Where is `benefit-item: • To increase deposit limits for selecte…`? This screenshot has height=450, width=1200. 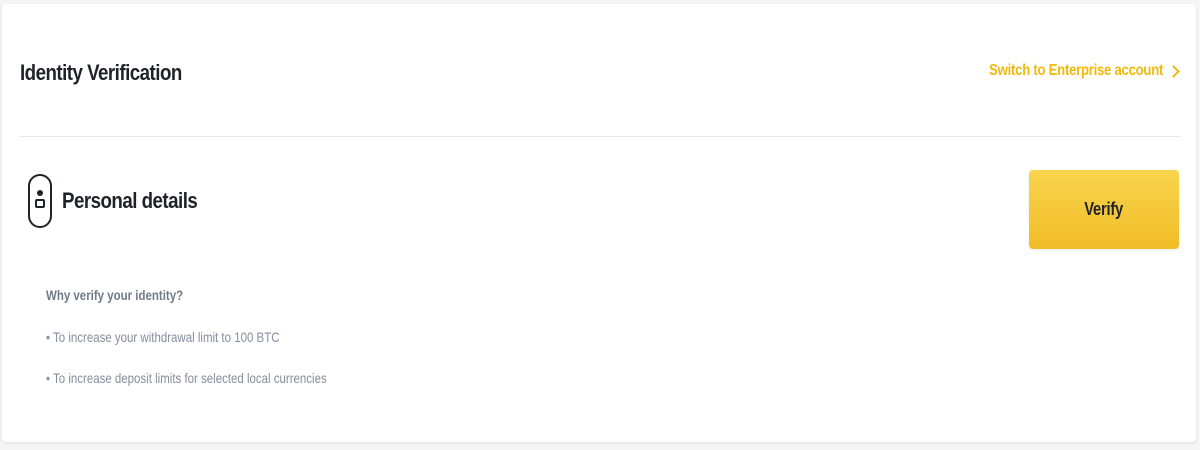 benefit-item: • To increase deposit limits for selecte… is located at coordinates (186, 378).